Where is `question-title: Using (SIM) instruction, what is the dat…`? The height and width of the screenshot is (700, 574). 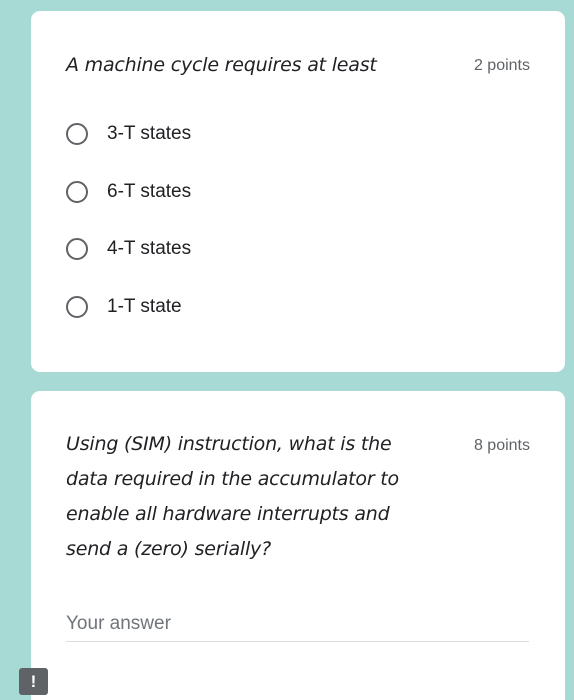 question-title: Using (SIM) instruction, what is the dat… is located at coordinates (232, 496).